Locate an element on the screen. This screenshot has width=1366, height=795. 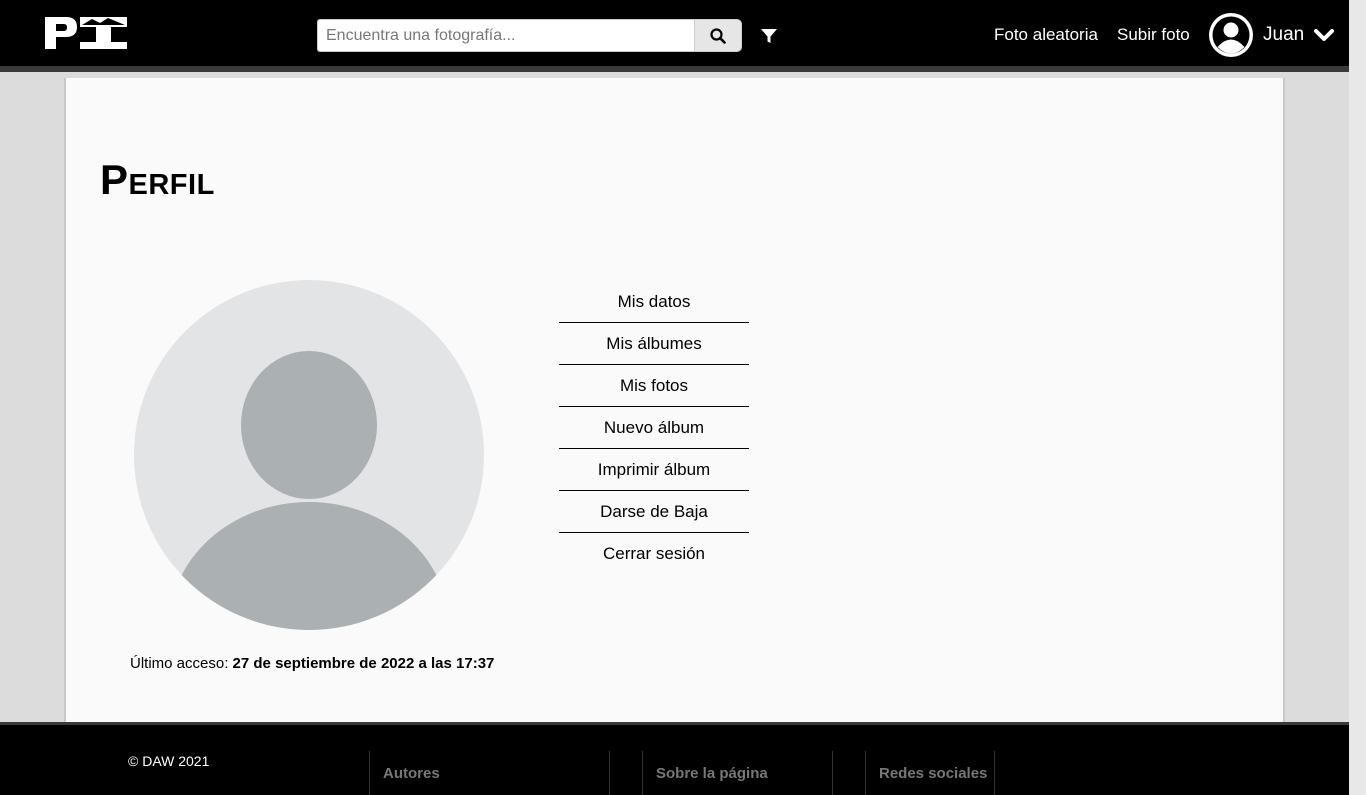
search-icon is located at coordinates (718, 35).